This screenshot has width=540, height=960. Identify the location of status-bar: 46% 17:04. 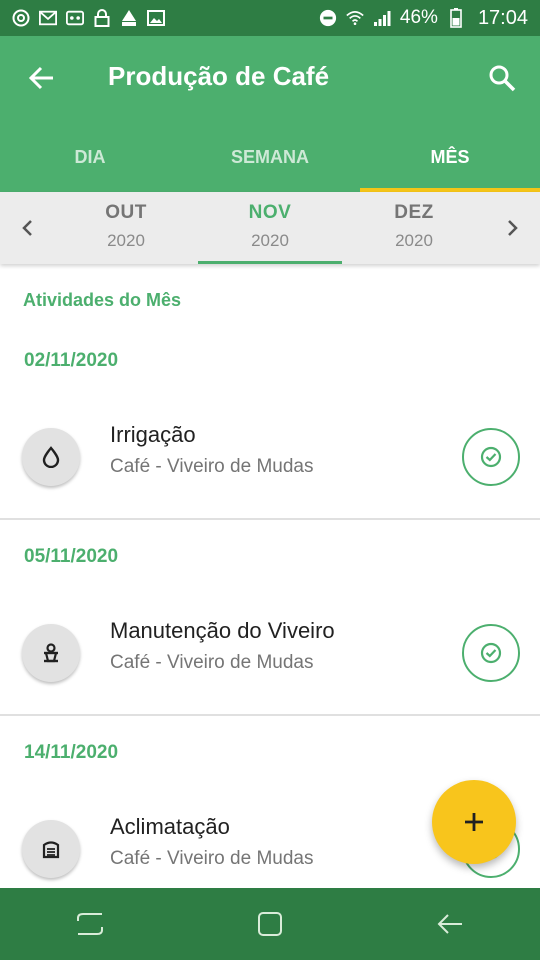
(270, 18).